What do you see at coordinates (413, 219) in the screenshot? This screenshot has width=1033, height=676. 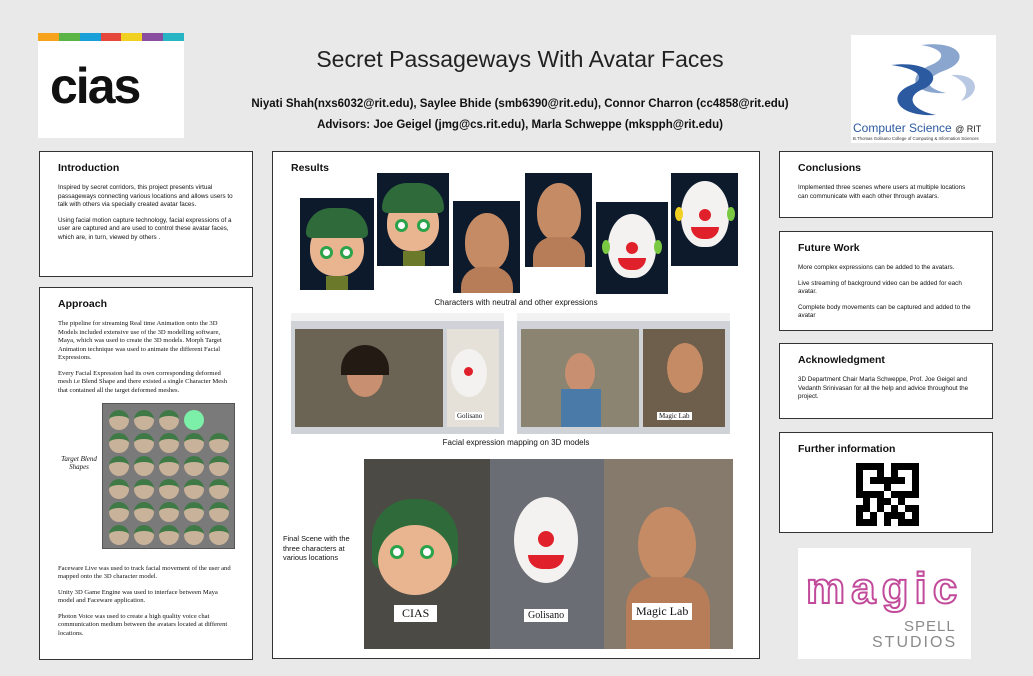 I see `character-girl-expression` at bounding box center [413, 219].